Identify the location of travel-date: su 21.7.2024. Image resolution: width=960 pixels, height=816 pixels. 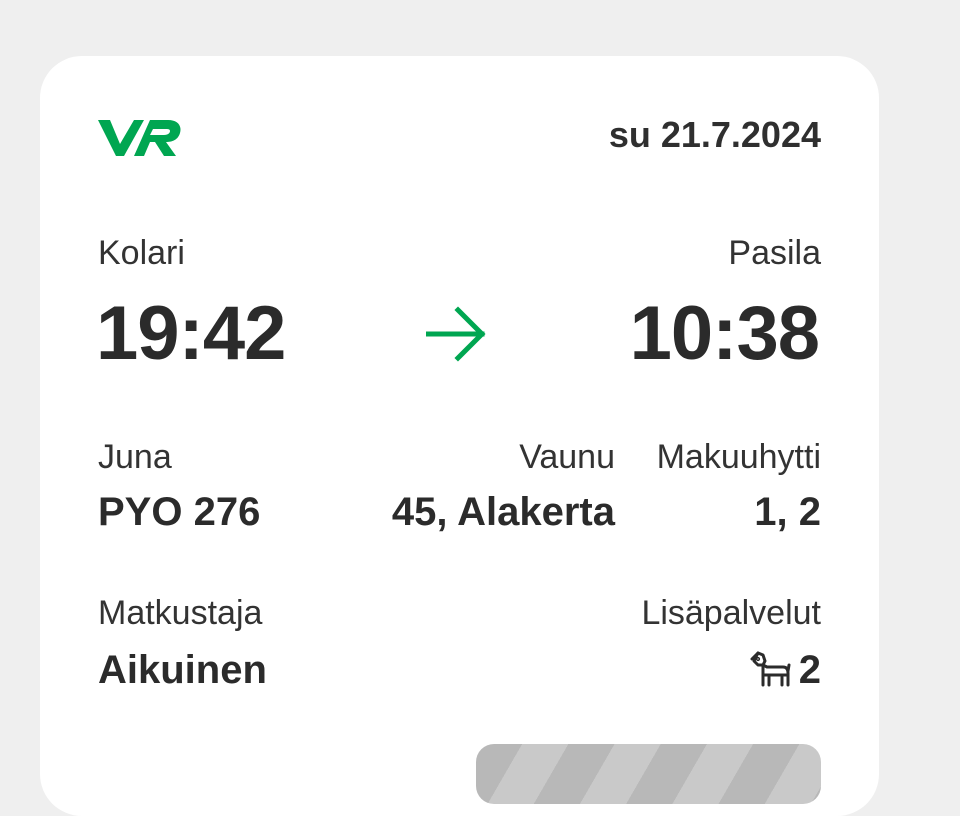
(714, 134).